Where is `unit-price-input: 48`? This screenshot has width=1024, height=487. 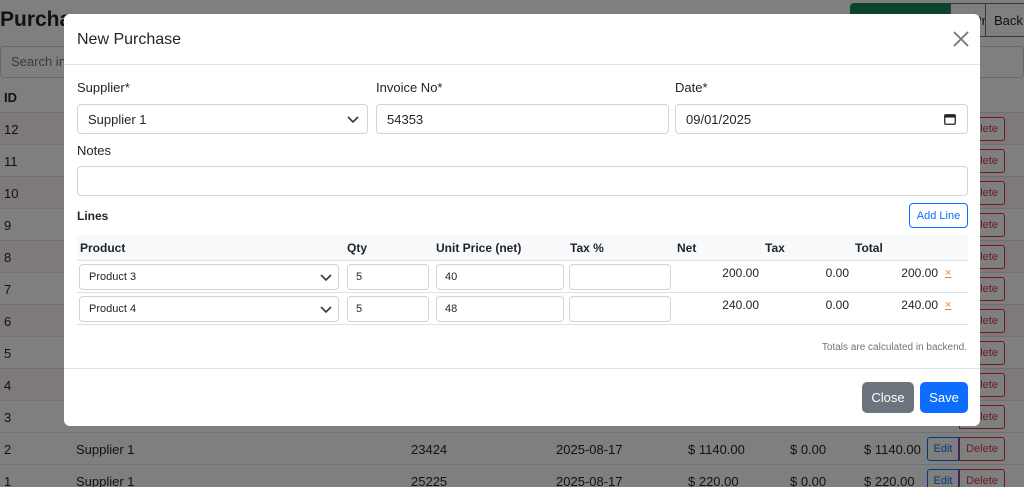
unit-price-input: 48 is located at coordinates (500, 309).